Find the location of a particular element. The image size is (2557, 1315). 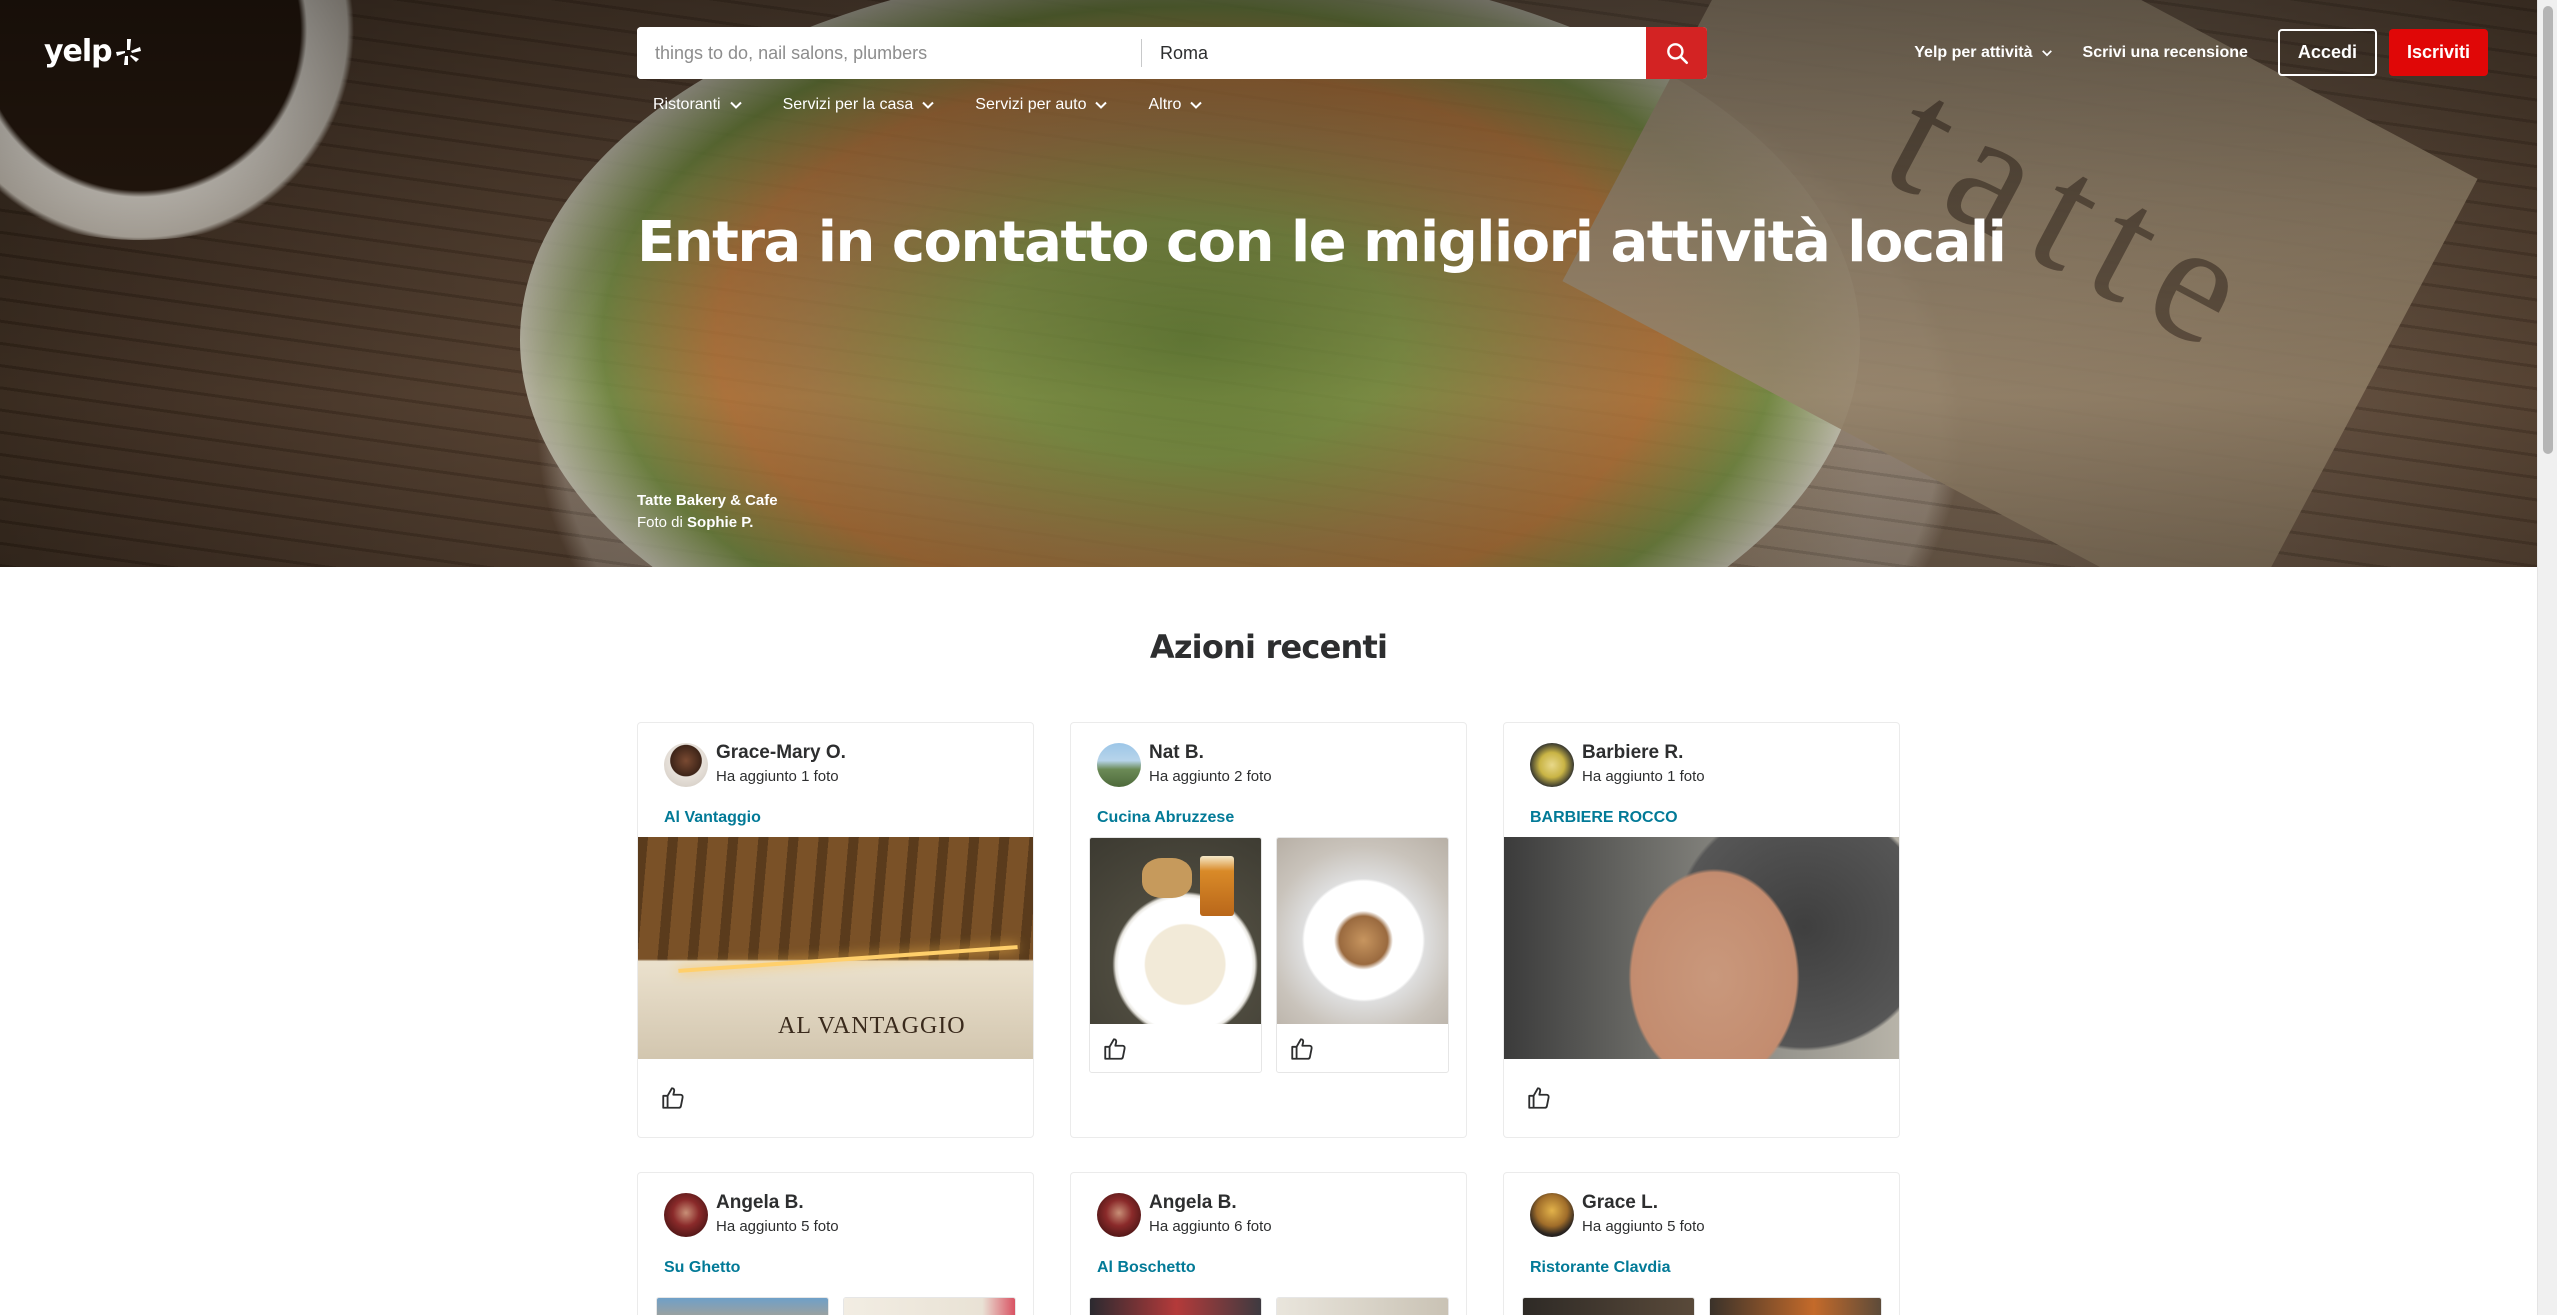

search-bar is located at coordinates (1172, 53).